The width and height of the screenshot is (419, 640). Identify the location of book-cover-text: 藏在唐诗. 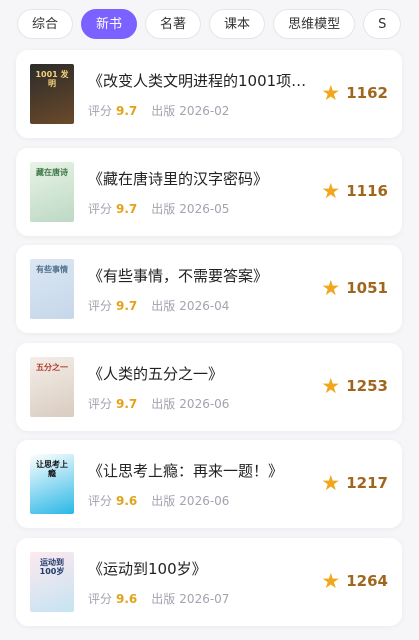
(52, 172).